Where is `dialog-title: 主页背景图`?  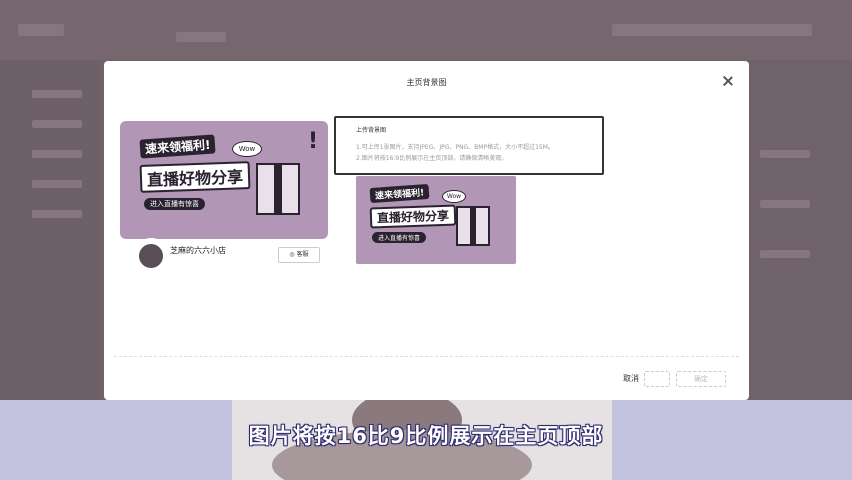
dialog-title: 主页背景图 is located at coordinates (426, 82).